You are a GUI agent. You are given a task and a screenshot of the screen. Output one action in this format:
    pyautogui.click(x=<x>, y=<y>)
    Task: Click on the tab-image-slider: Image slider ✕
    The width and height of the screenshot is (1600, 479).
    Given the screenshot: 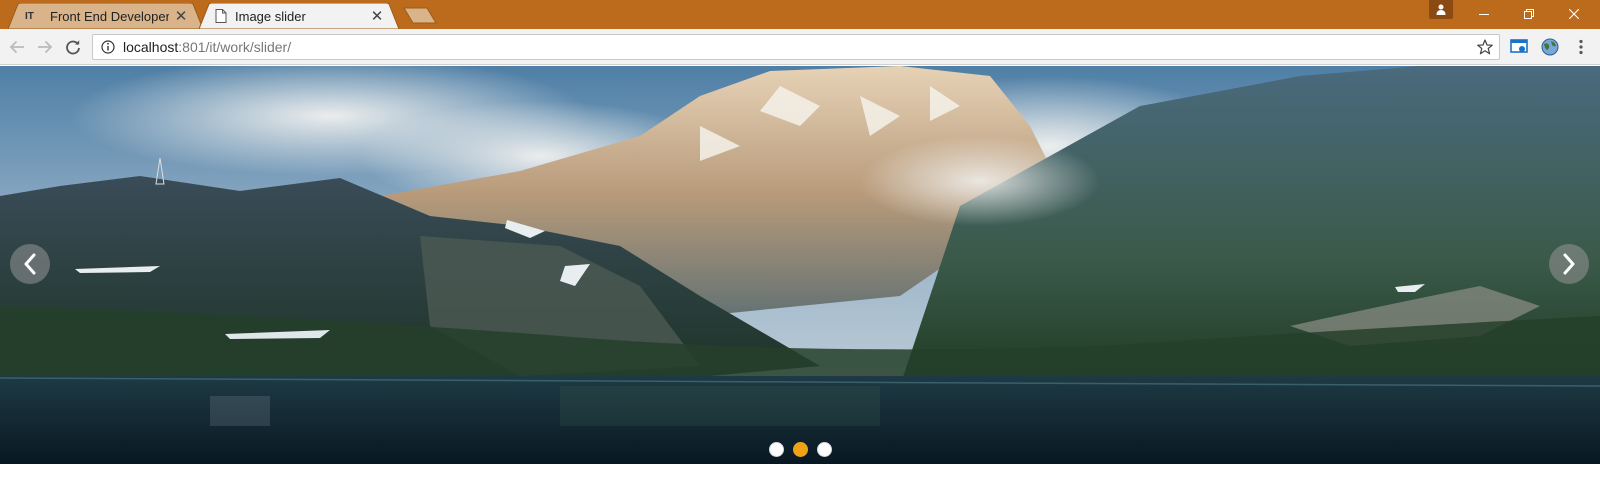 What is the action you would take?
    pyautogui.click(x=299, y=16)
    